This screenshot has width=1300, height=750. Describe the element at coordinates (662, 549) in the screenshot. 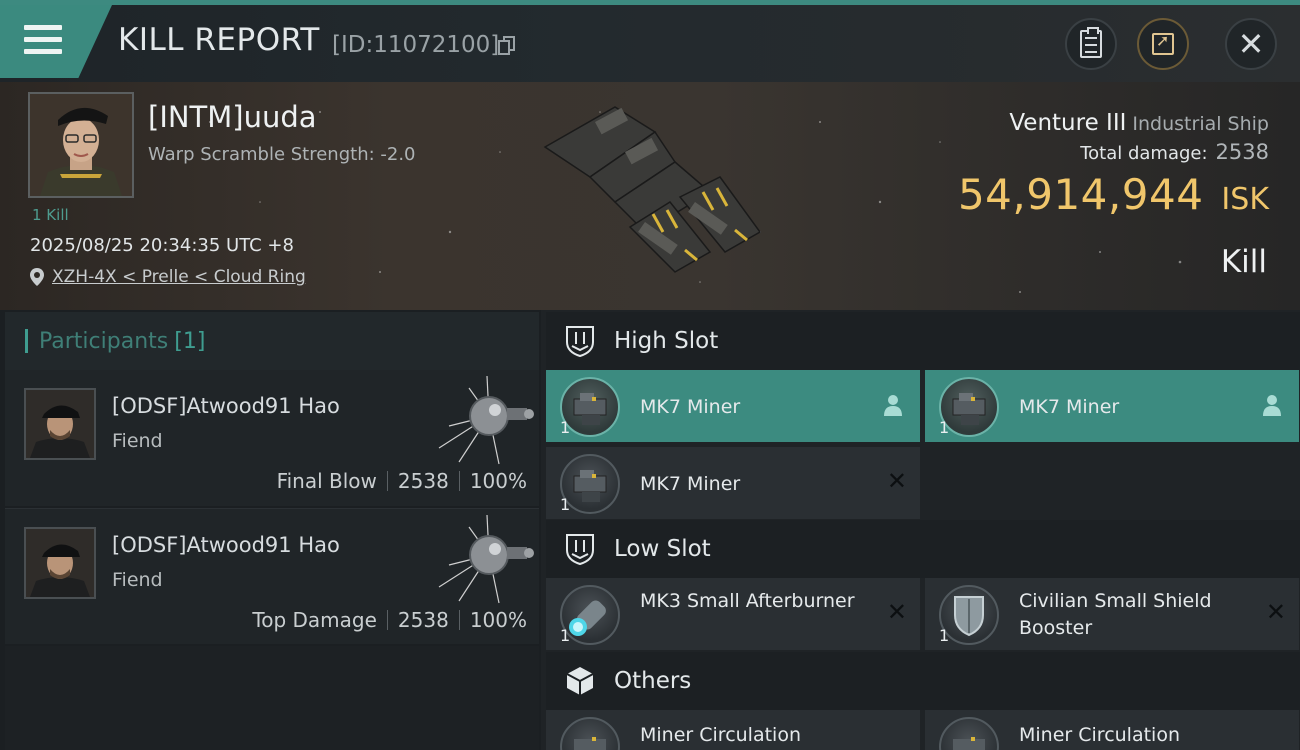

I see `low-slot-label: Low Slot` at that location.